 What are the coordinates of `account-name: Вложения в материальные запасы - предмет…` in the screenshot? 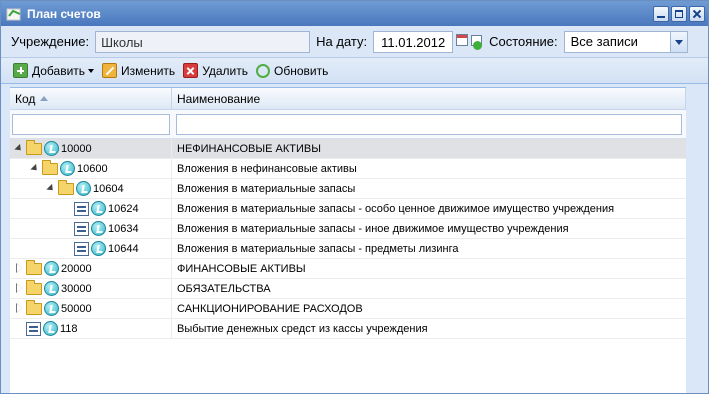 It's located at (318, 248).